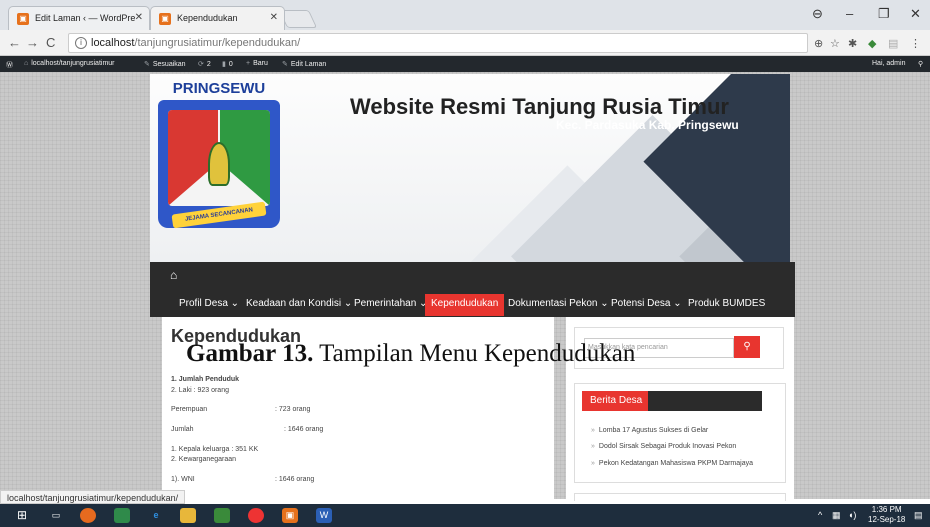 The height and width of the screenshot is (527, 930). What do you see at coordinates (224, 64) in the screenshot?
I see `comment-icon: ▮` at bounding box center [224, 64].